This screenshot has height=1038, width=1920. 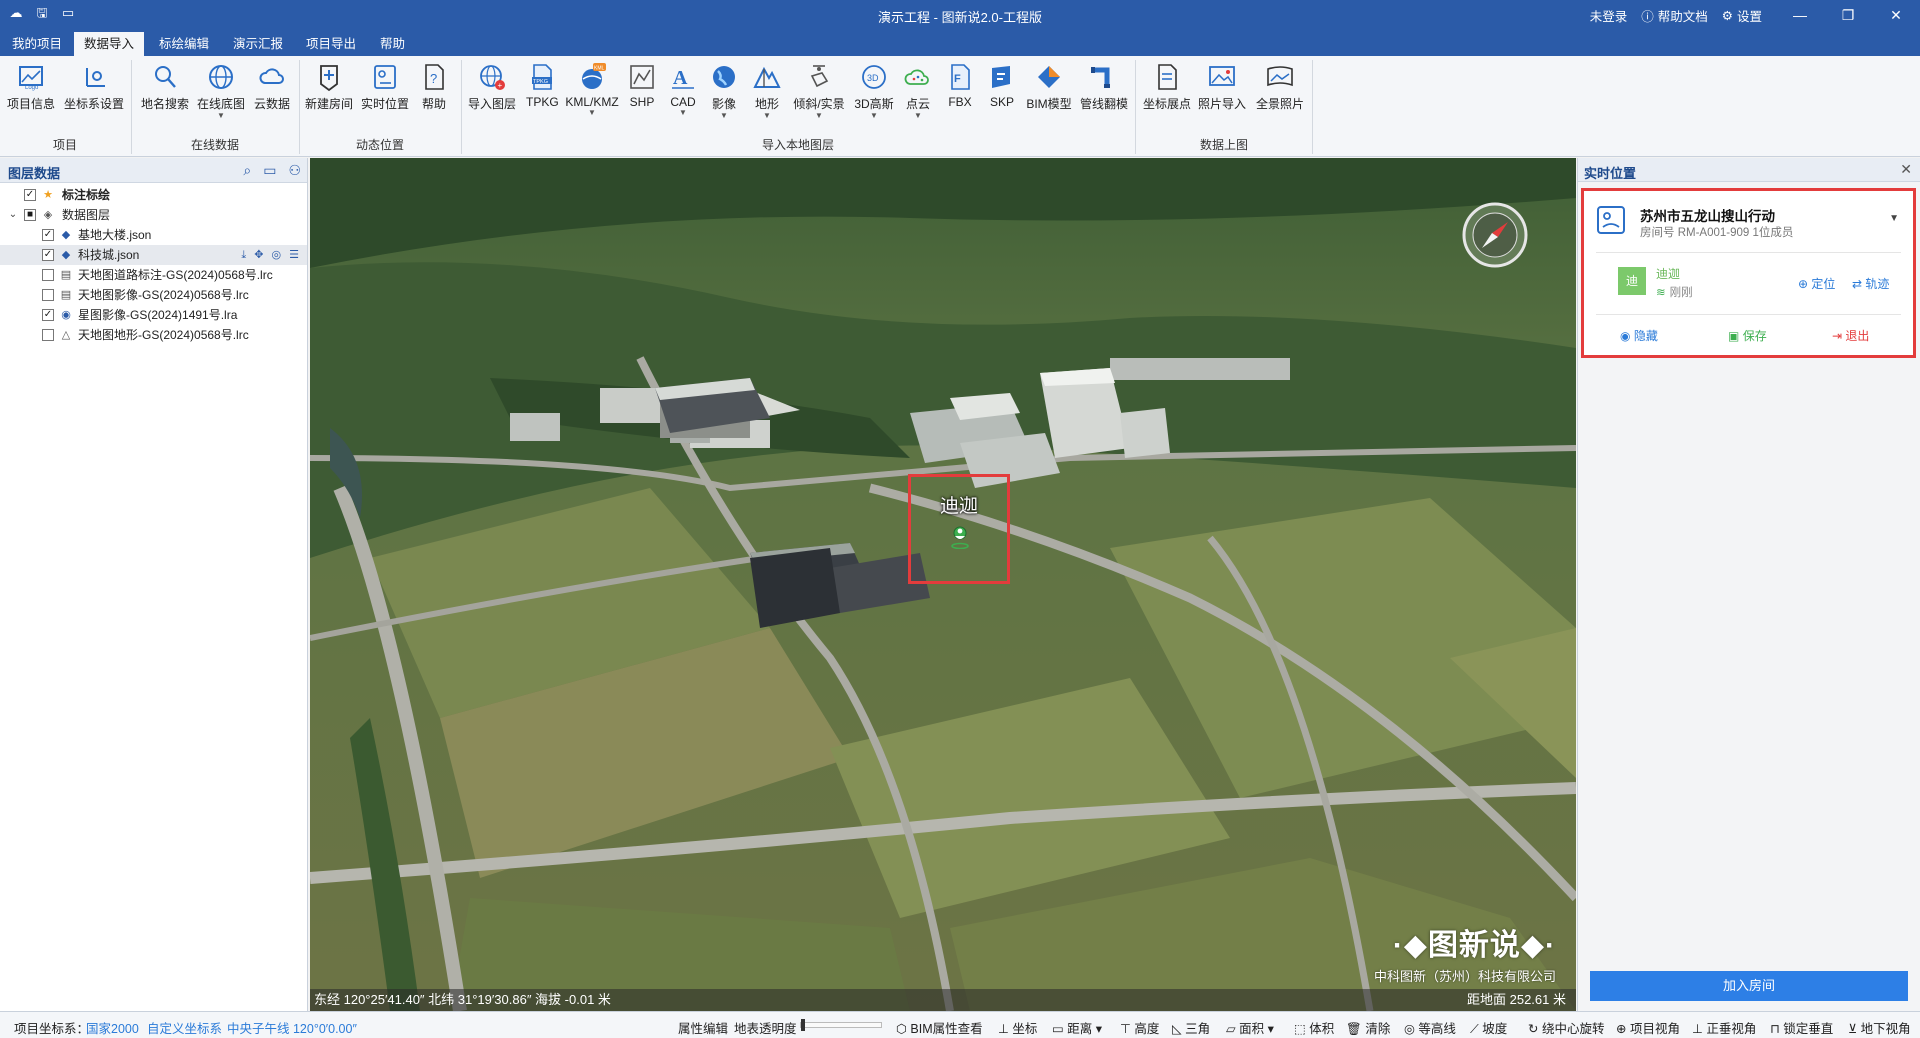 I want to click on login-link: 未登录, so click(x=1609, y=15).